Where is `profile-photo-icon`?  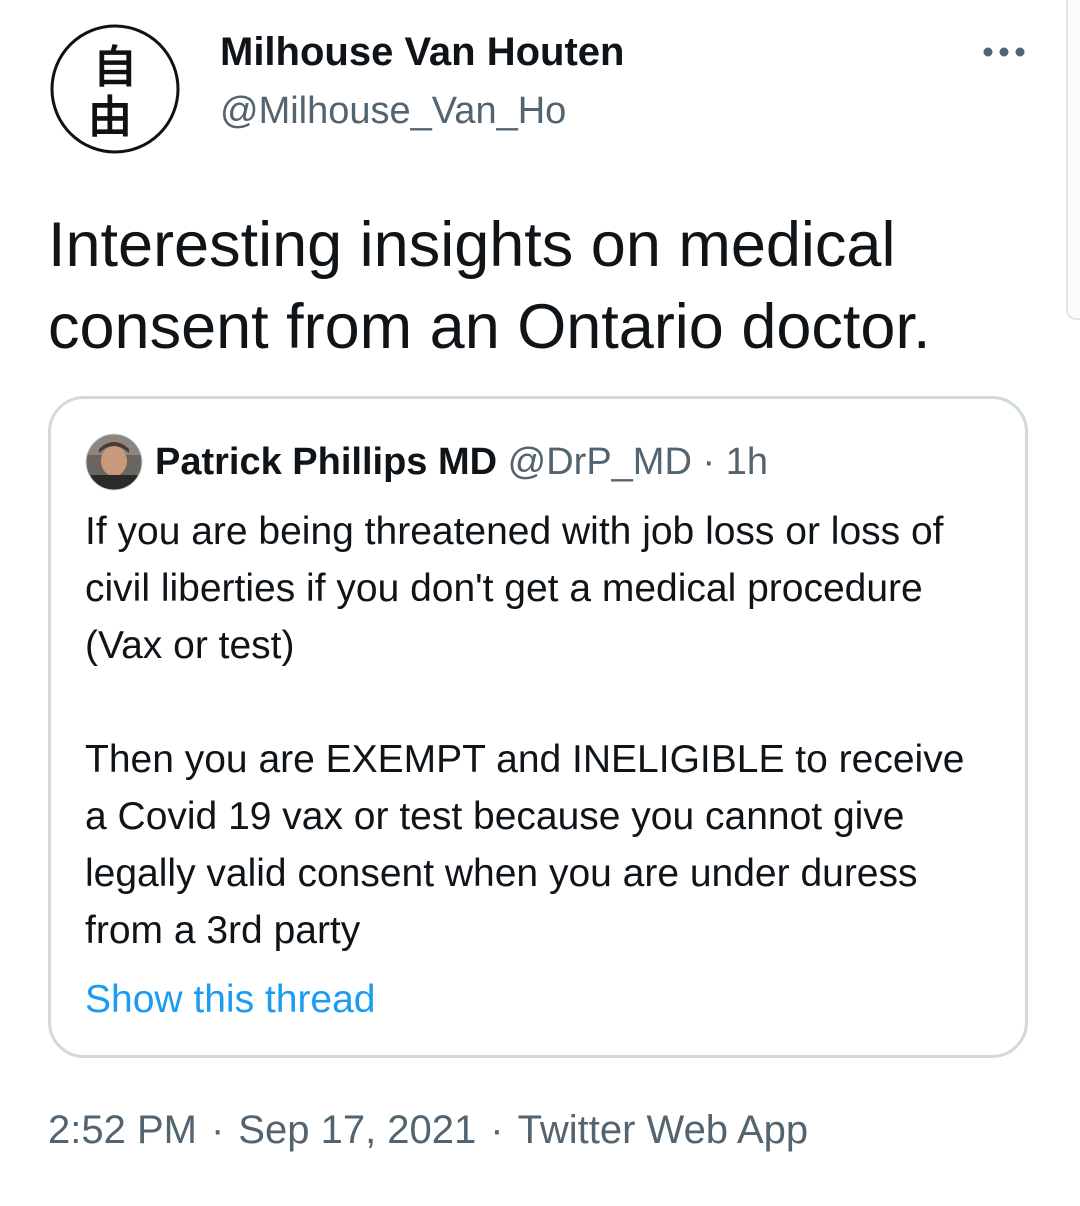 profile-photo-icon is located at coordinates (114, 462).